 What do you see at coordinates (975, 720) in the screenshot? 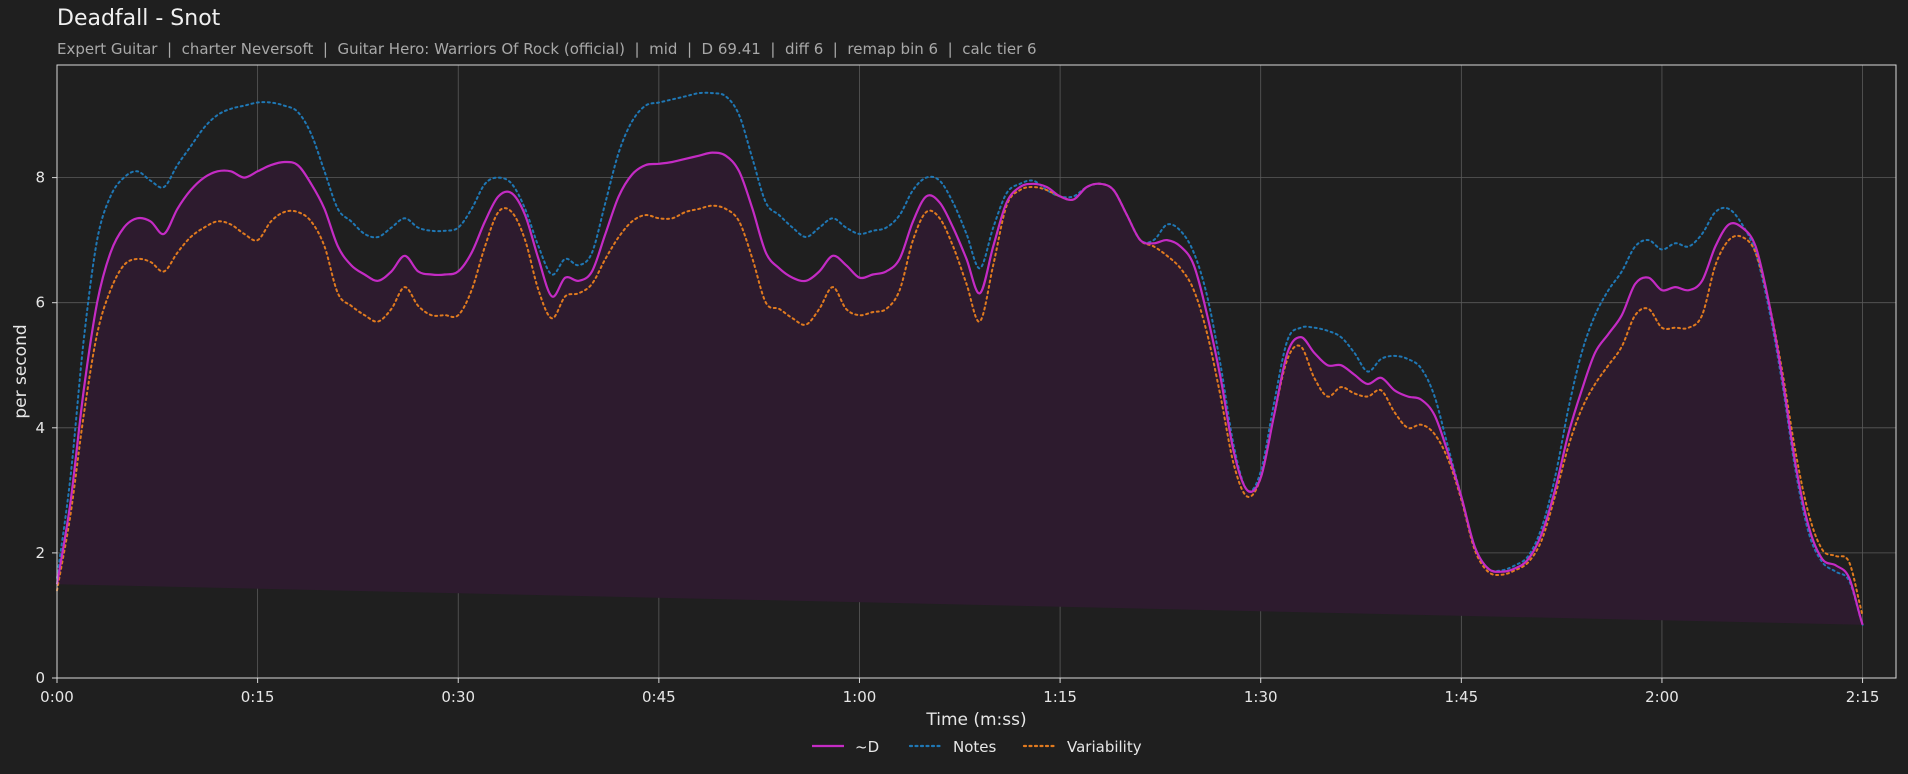
I see `x-axis-label: Time (m:ss)` at bounding box center [975, 720].